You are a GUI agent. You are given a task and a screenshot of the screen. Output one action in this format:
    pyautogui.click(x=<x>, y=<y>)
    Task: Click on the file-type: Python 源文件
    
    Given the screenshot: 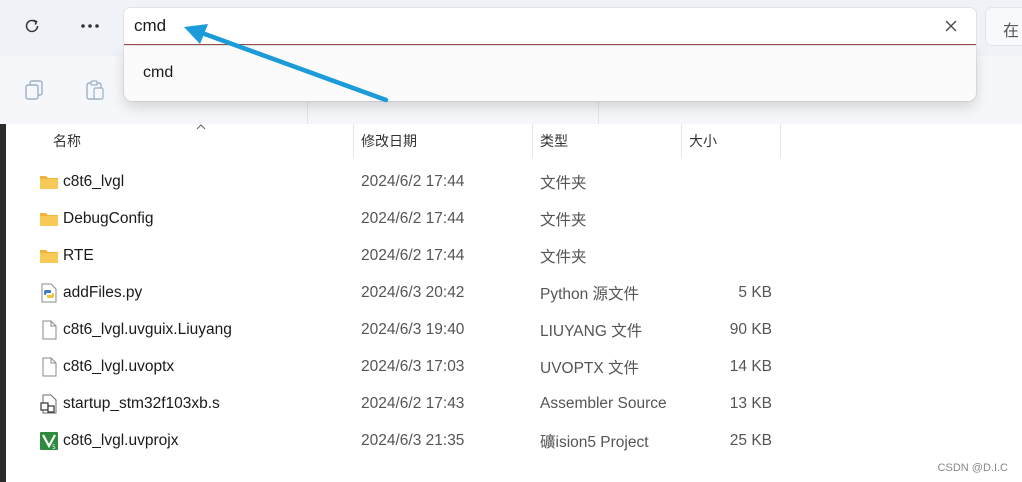 What is the action you would take?
    pyautogui.click(x=590, y=294)
    